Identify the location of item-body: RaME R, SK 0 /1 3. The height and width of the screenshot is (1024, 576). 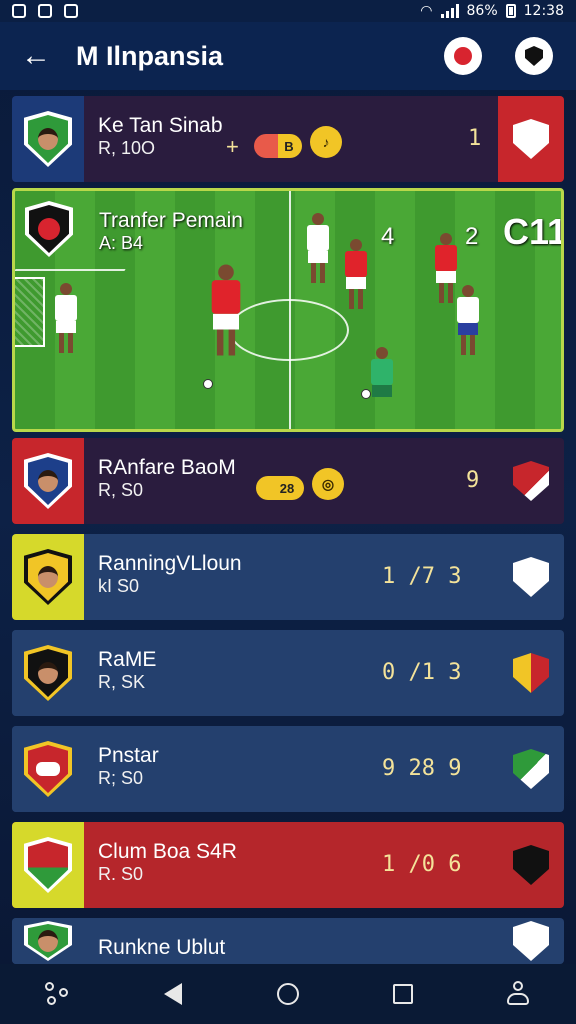
(291, 673).